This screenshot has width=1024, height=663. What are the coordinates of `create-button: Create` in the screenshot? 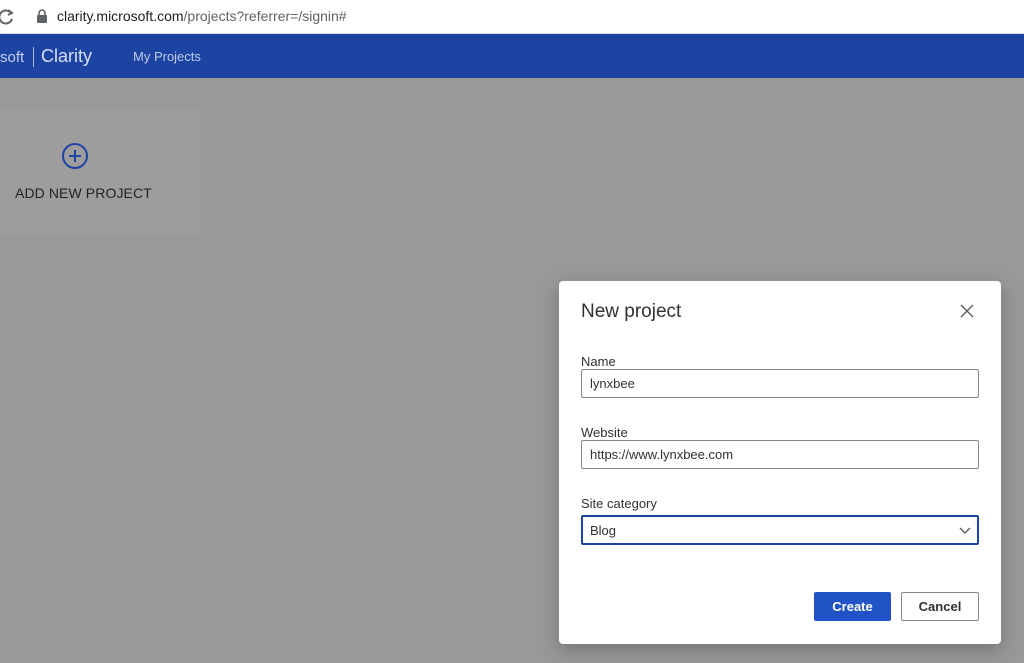 It's located at (852, 606).